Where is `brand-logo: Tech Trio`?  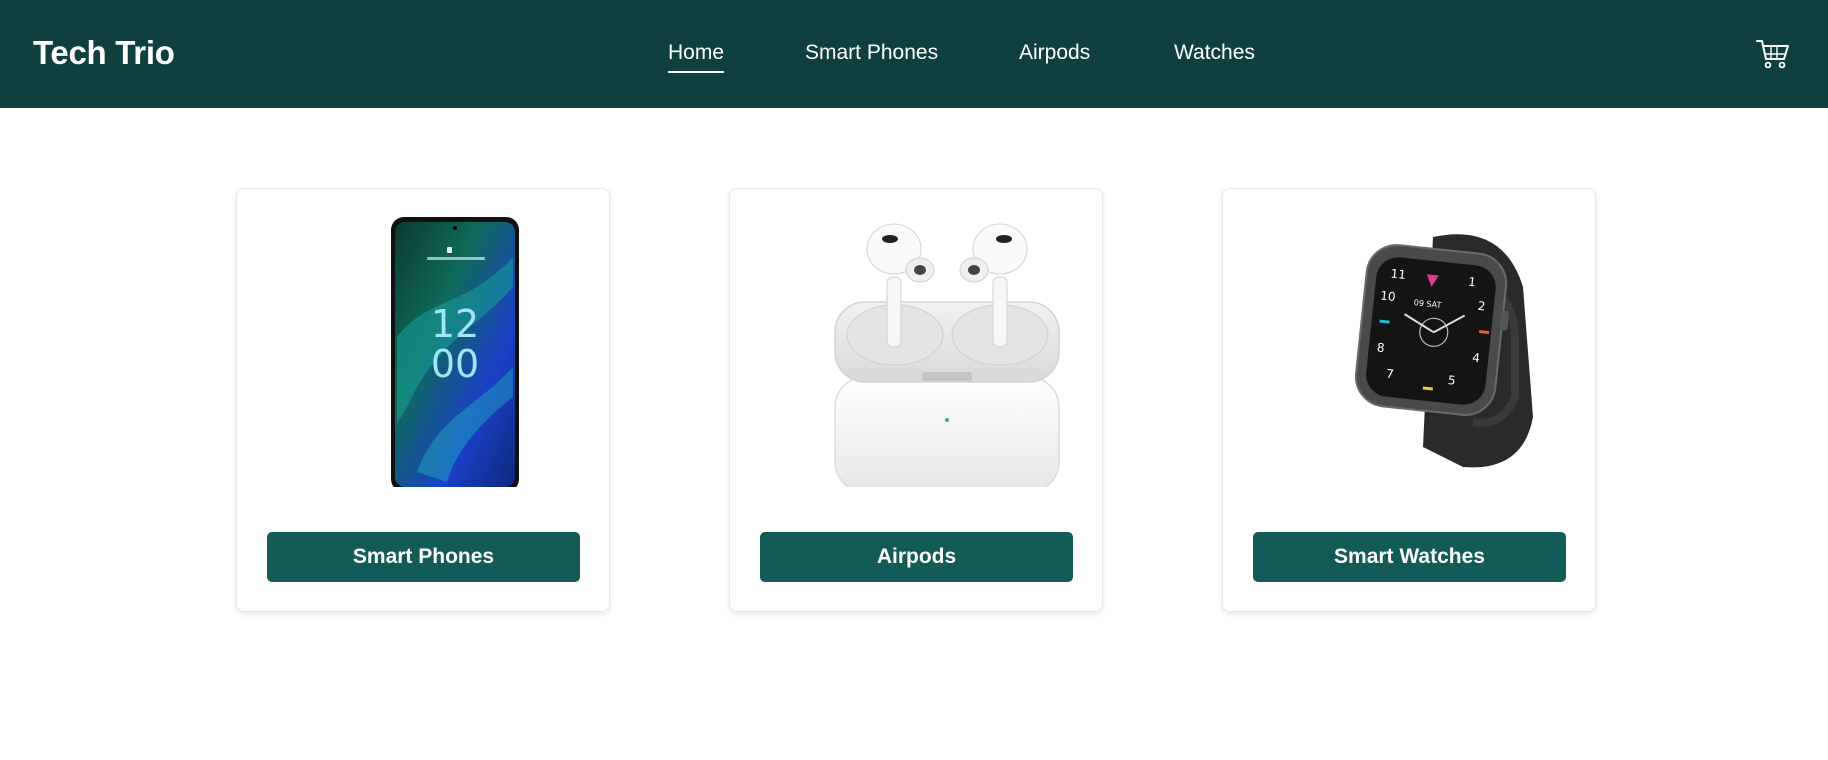 brand-logo: Tech Trio is located at coordinates (104, 53).